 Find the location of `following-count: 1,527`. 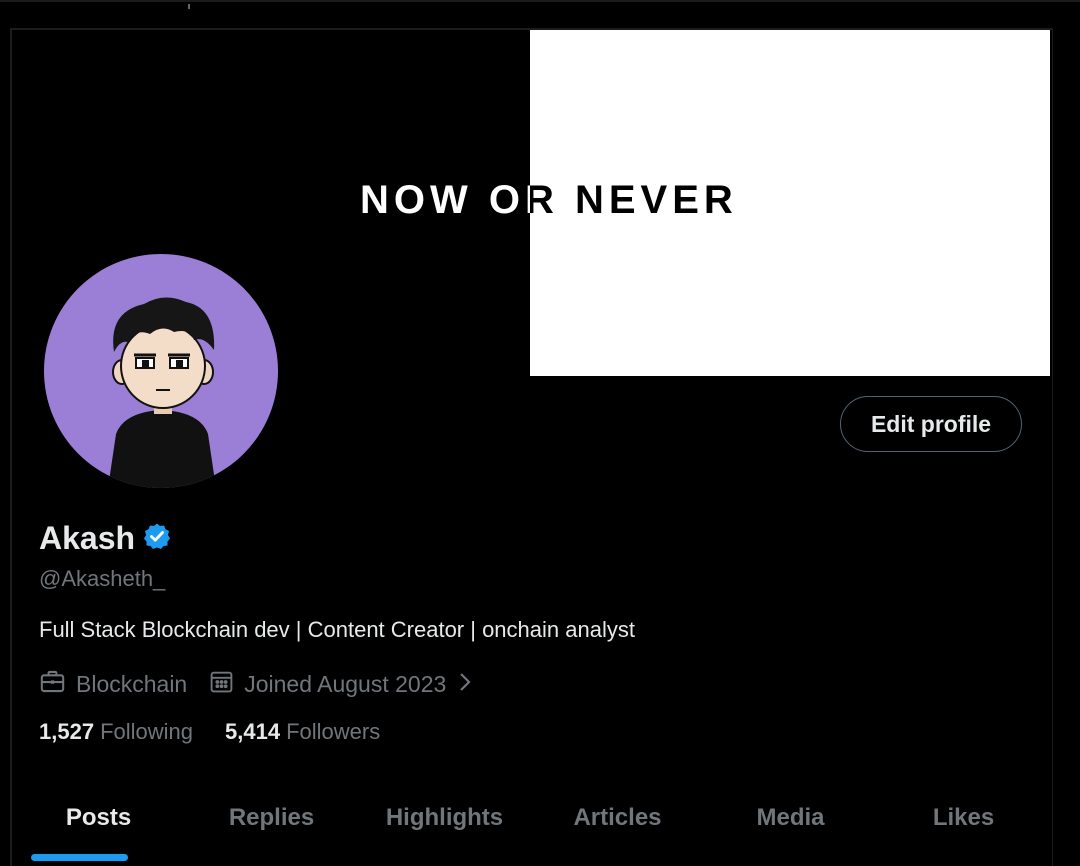

following-count: 1,527 is located at coordinates (67, 731).